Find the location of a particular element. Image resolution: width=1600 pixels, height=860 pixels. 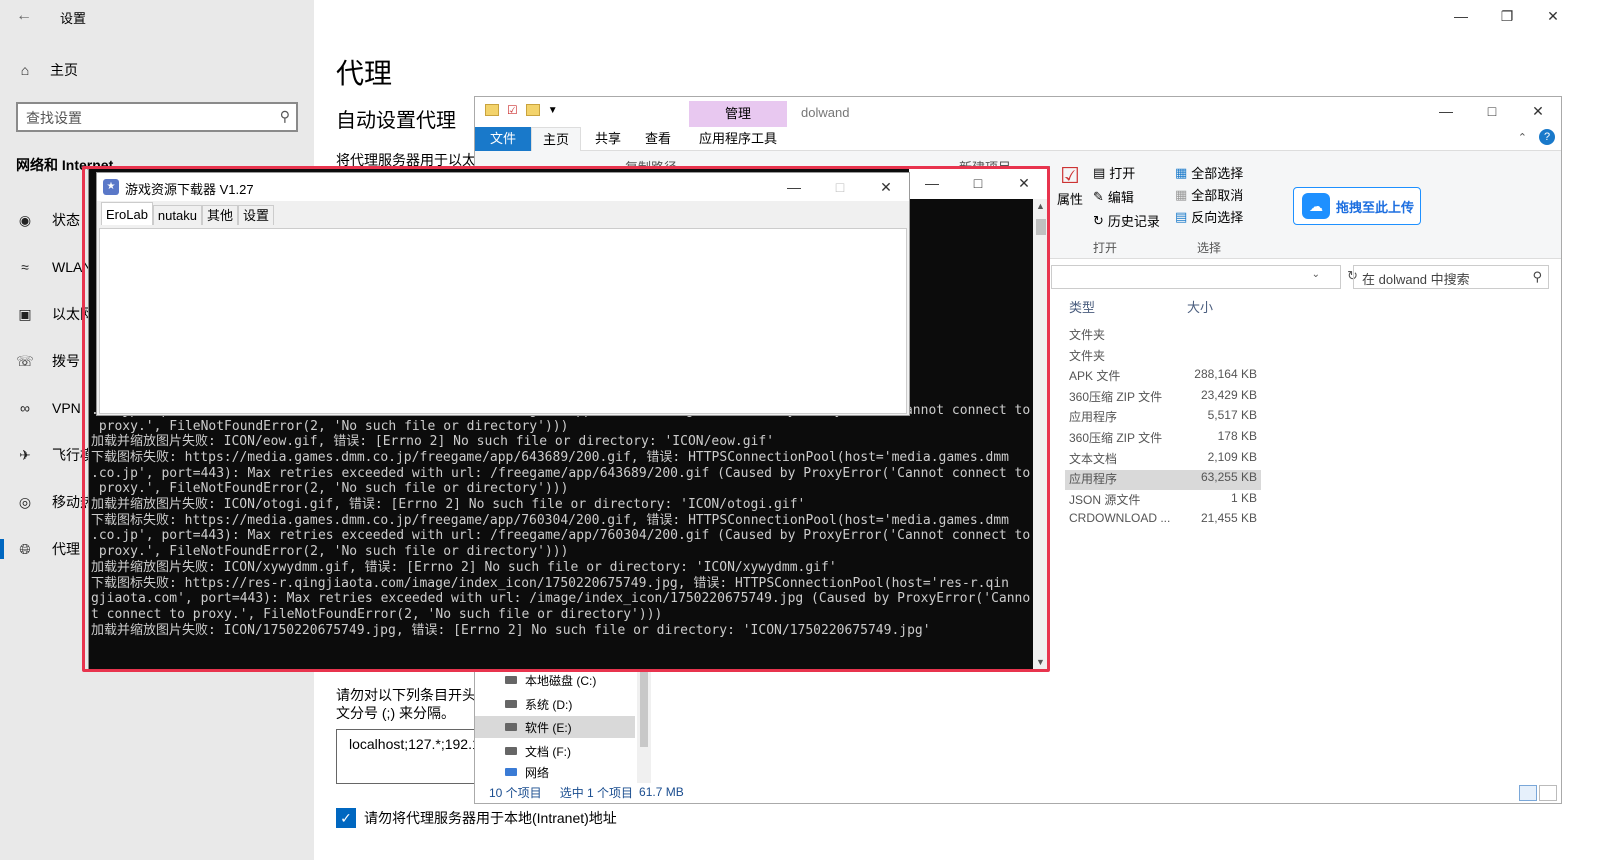

invert-selection-label: 反向选择 is located at coordinates (1217, 217).